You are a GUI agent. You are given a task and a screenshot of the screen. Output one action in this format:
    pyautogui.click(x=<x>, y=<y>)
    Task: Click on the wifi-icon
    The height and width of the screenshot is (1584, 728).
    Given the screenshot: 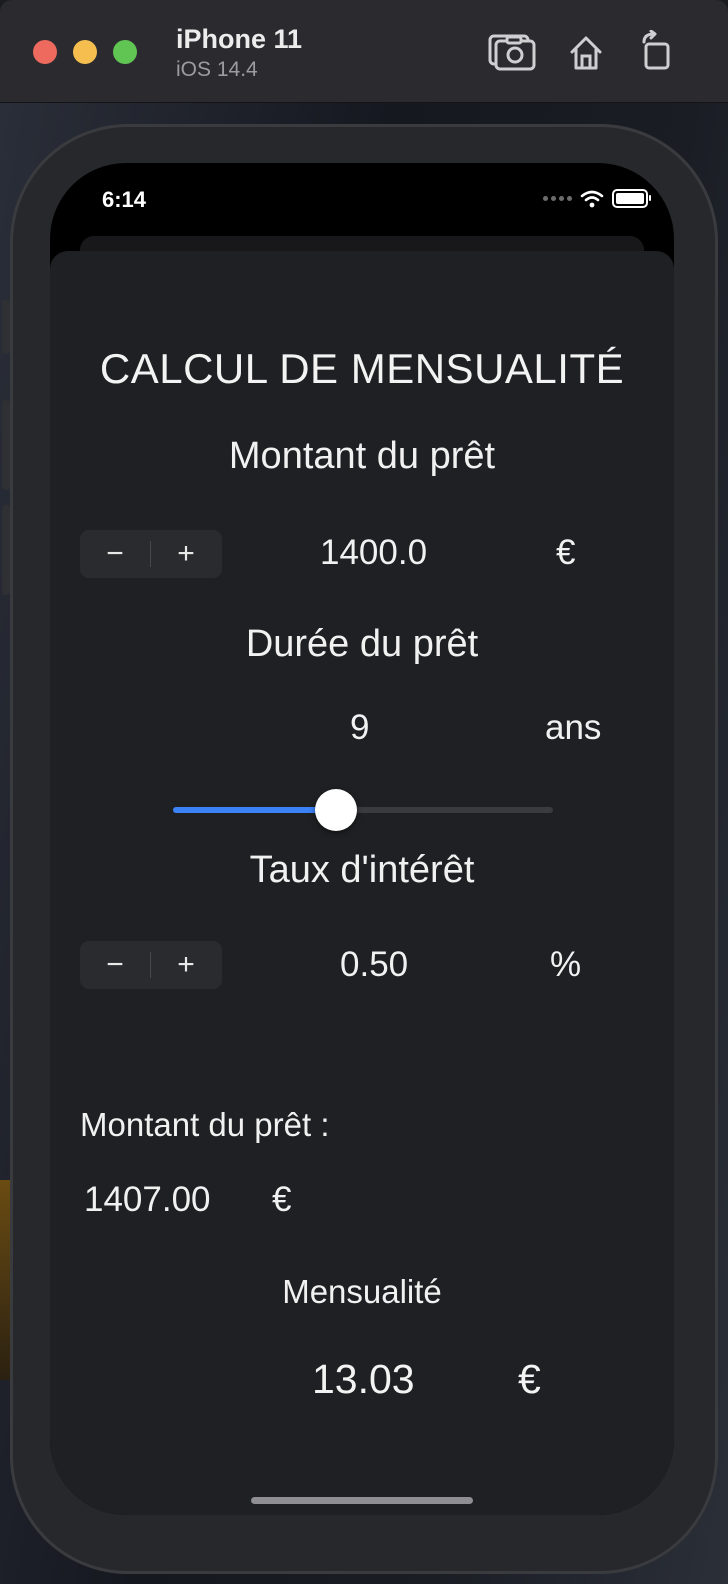 What is the action you would take?
    pyautogui.click(x=592, y=198)
    